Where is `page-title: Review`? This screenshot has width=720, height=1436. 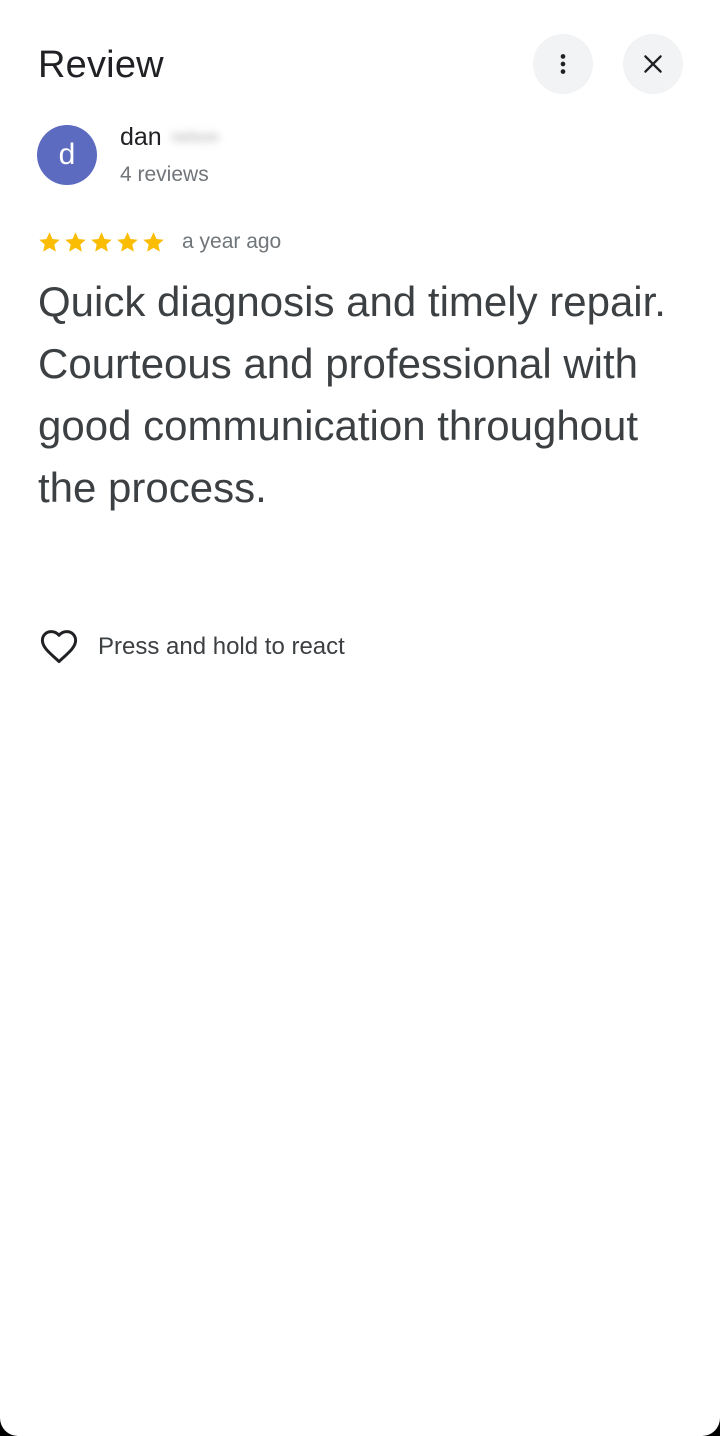
page-title: Review is located at coordinates (101, 65).